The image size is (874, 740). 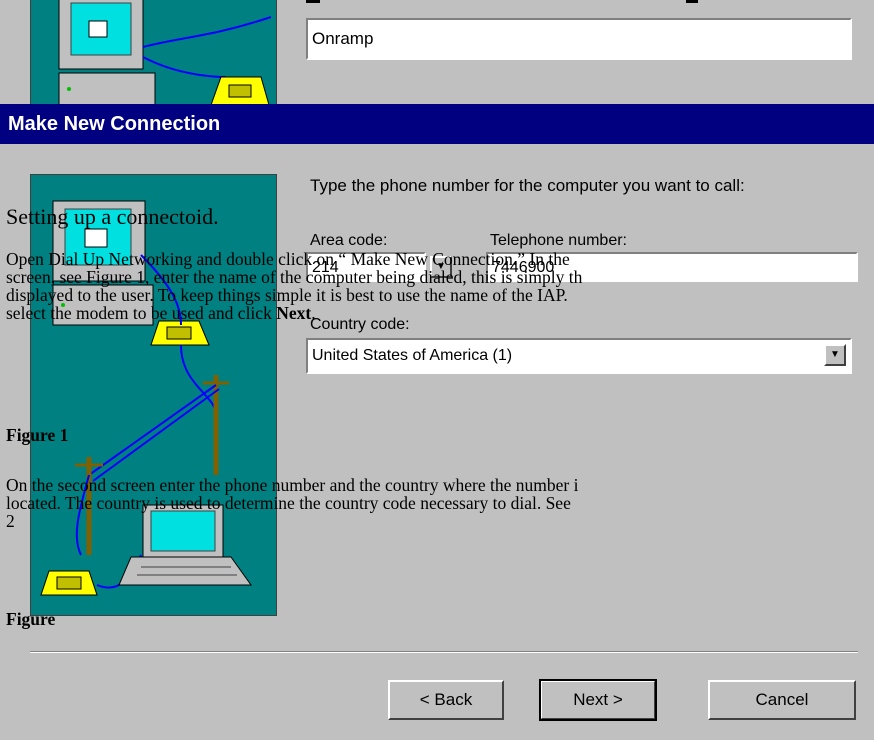 What do you see at coordinates (598, 700) in the screenshot?
I see `next-button: Next >` at bounding box center [598, 700].